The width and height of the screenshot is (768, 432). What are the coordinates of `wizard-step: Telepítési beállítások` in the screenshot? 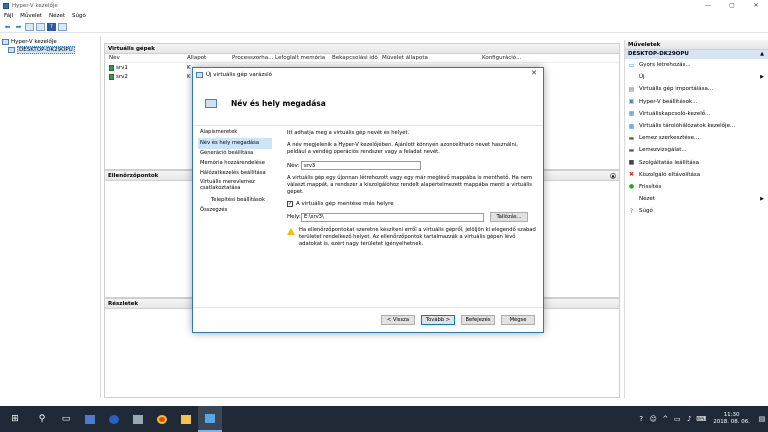 It's located at (235, 200).